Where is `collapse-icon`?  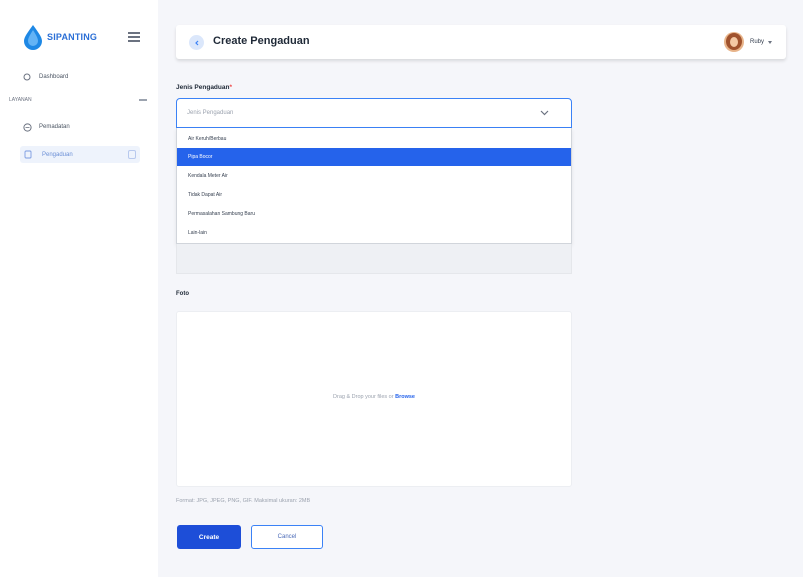
collapse-icon is located at coordinates (143, 100).